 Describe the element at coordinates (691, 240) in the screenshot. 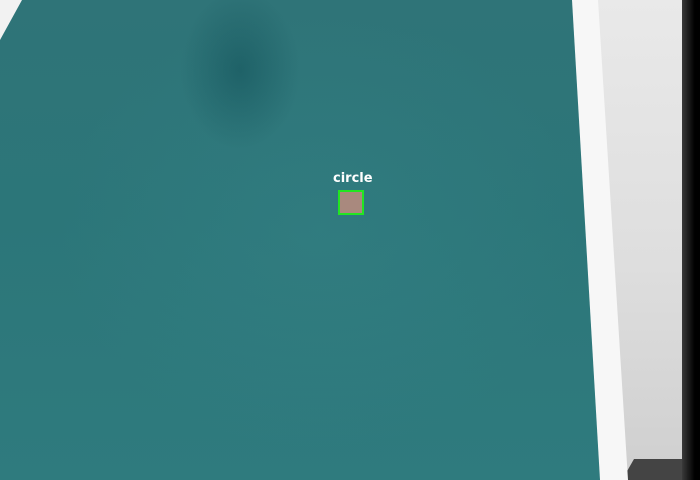

I see `dark-edge` at that location.